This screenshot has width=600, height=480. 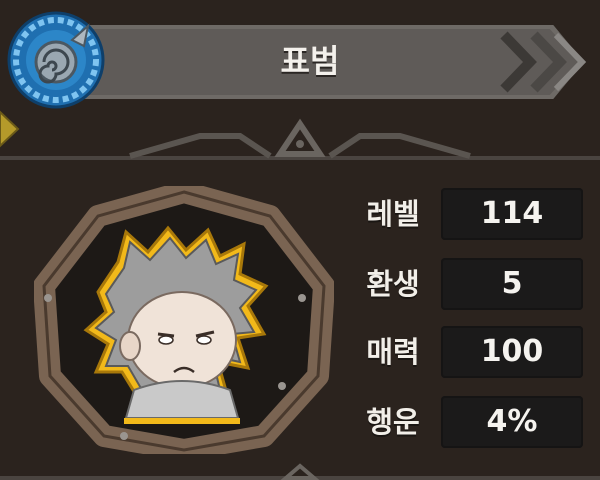 I want to click on double-chevron-right-icon, so click(x=542, y=62).